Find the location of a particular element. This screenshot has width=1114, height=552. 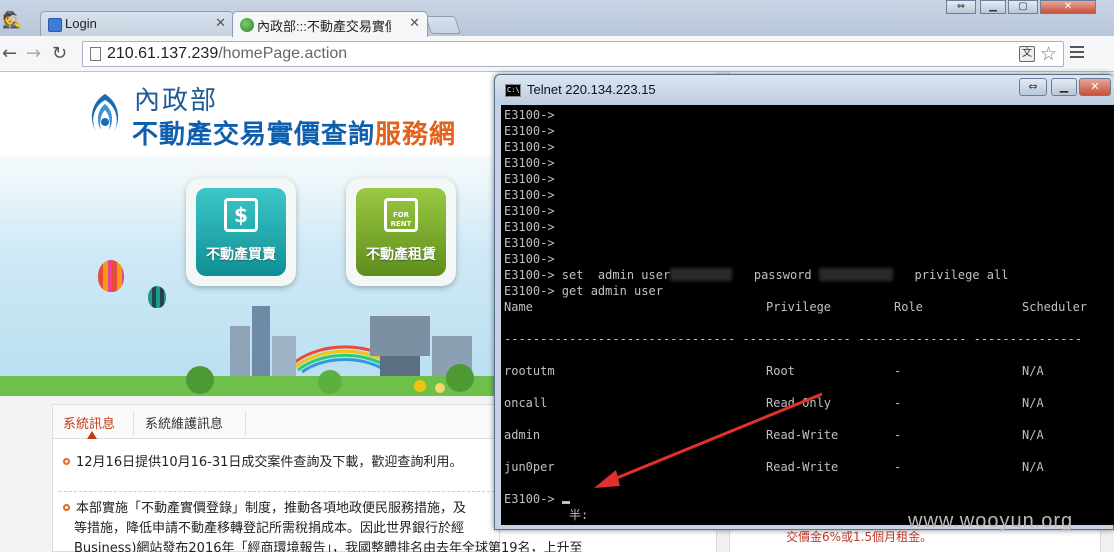

address-bar: 210.61.137.239/homePage.action 文 ☆ is located at coordinates (573, 54).